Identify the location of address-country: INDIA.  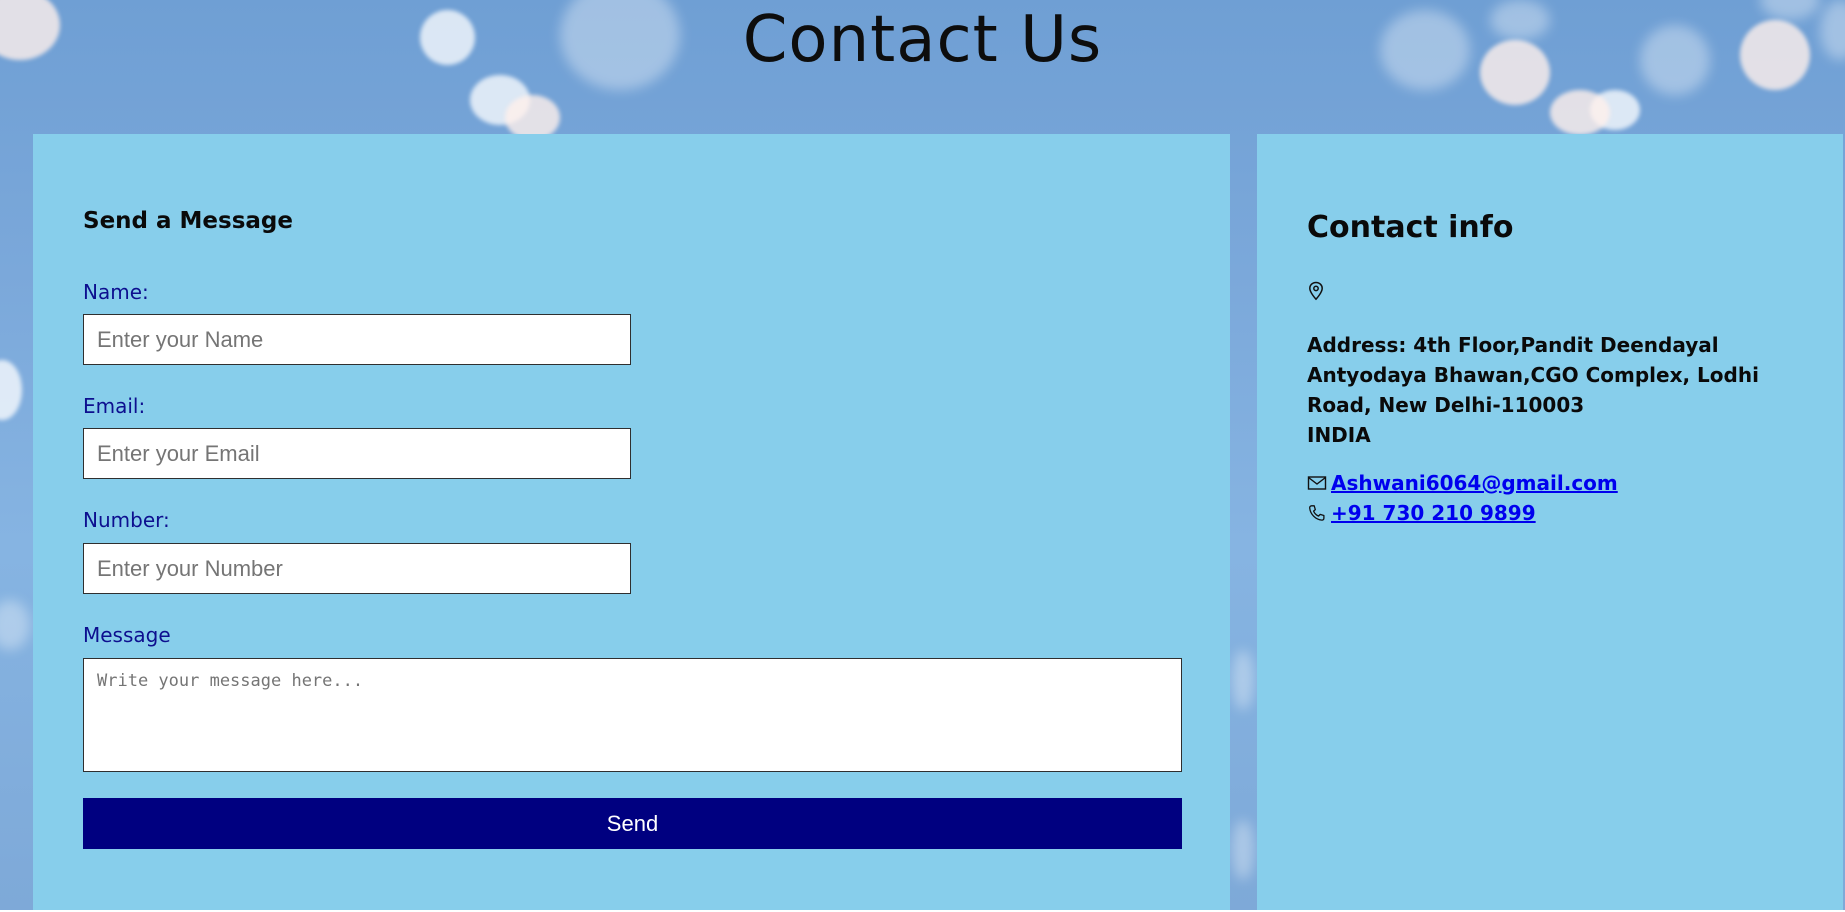
(1339, 435).